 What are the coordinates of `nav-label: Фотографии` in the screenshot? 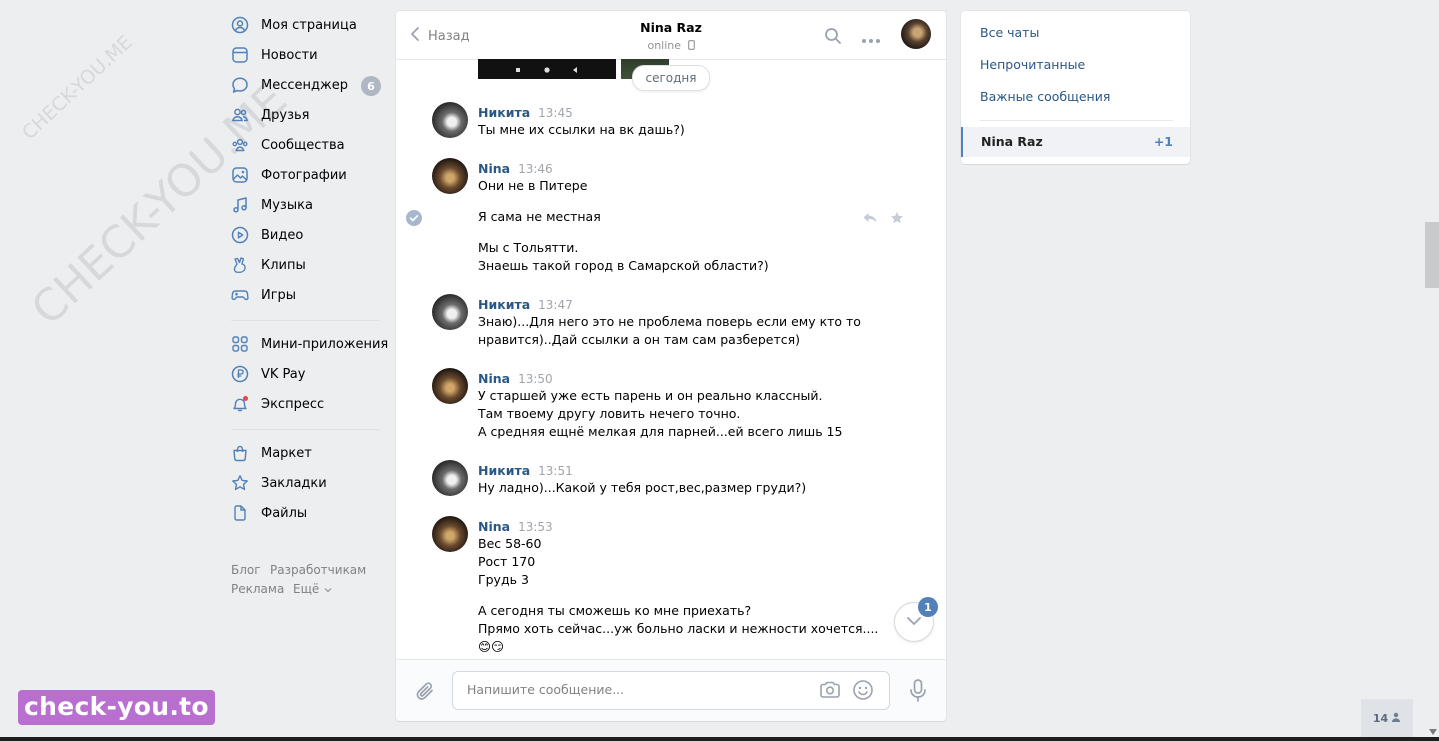 It's located at (304, 175).